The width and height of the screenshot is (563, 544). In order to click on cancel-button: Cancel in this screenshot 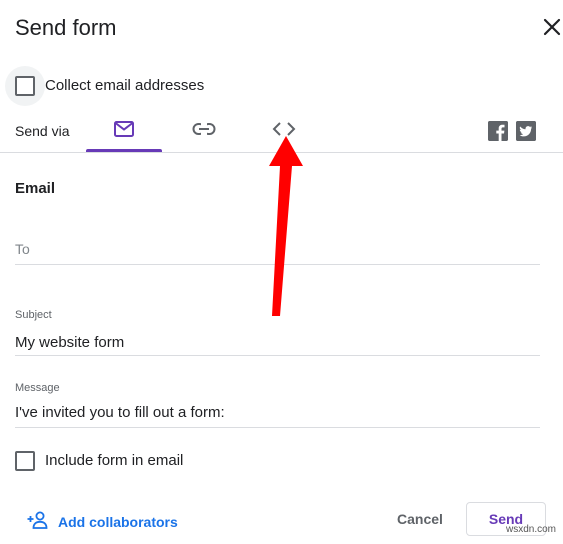, I will do `click(420, 519)`.